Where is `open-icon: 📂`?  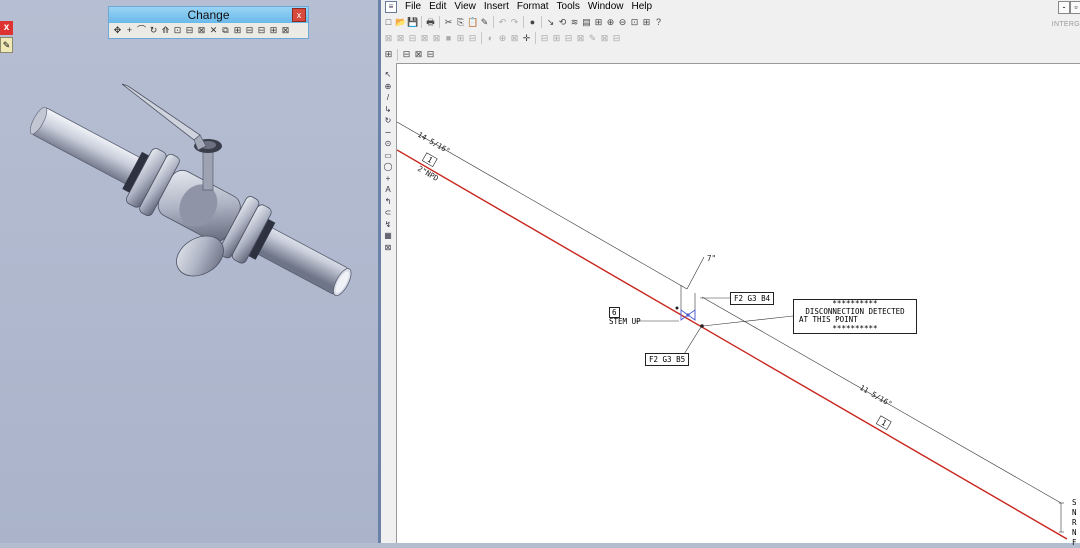
open-icon: 📂 is located at coordinates (400, 22).